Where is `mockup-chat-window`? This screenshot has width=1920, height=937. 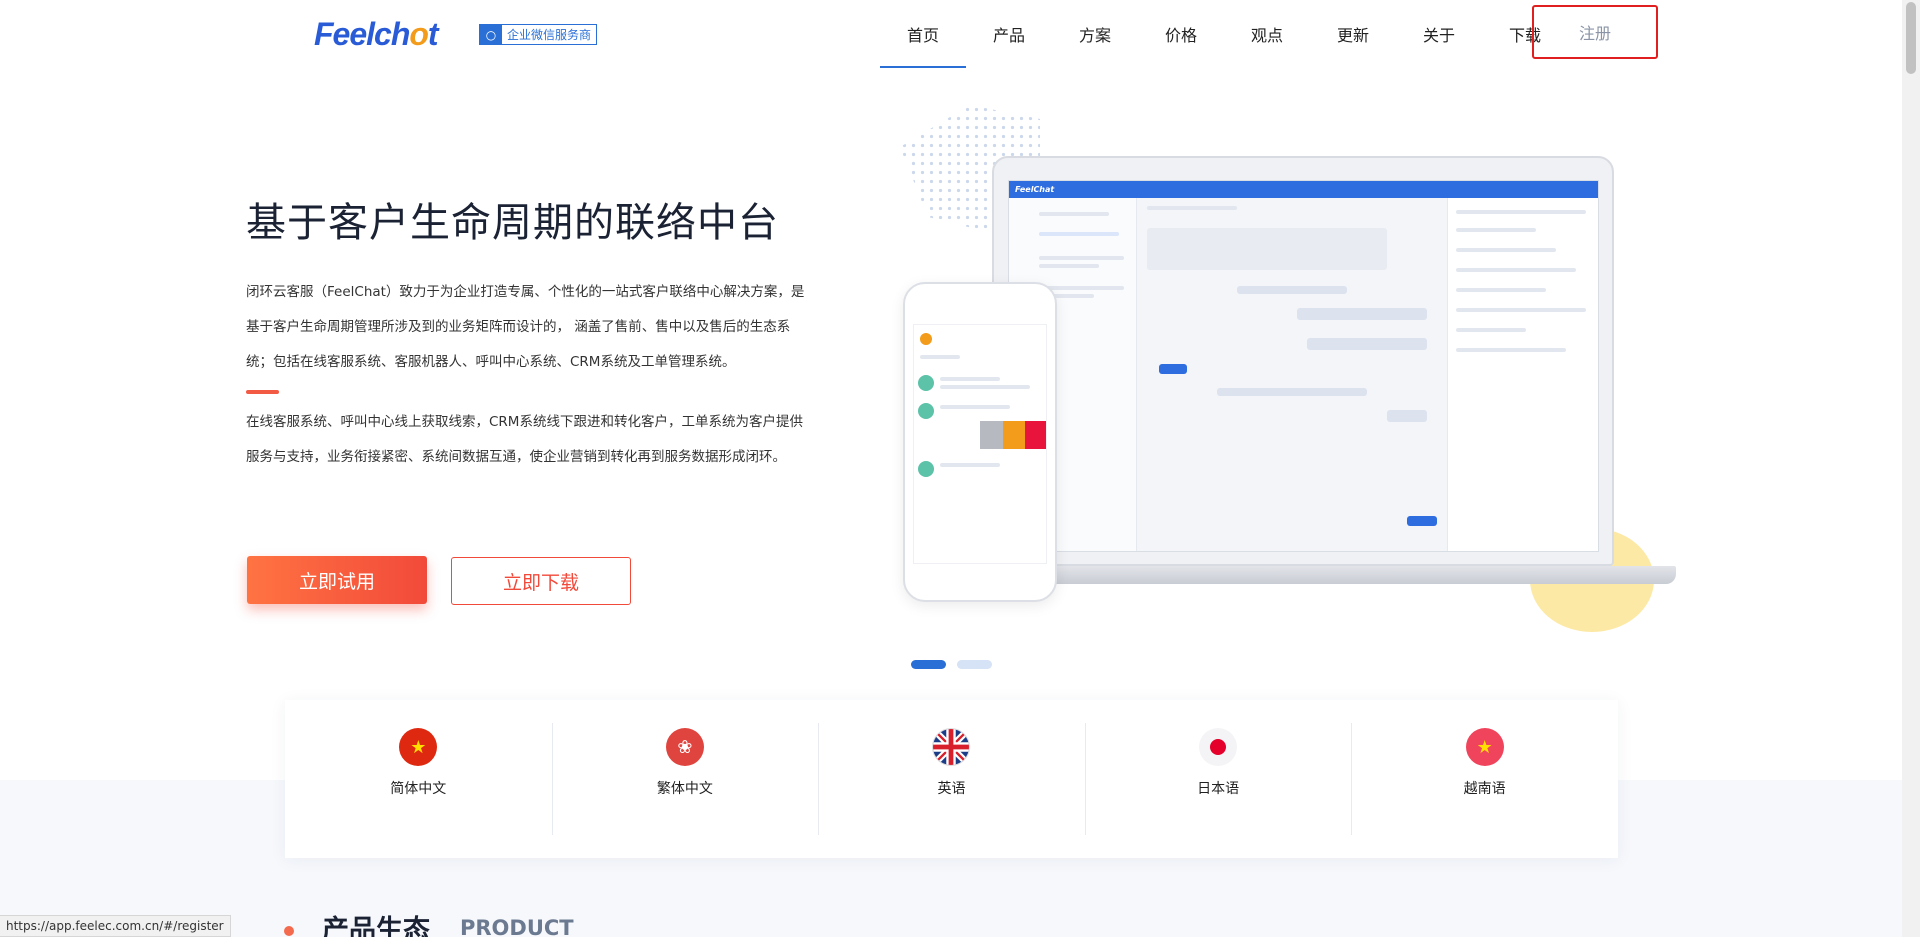 mockup-chat-window is located at coordinates (1292, 374).